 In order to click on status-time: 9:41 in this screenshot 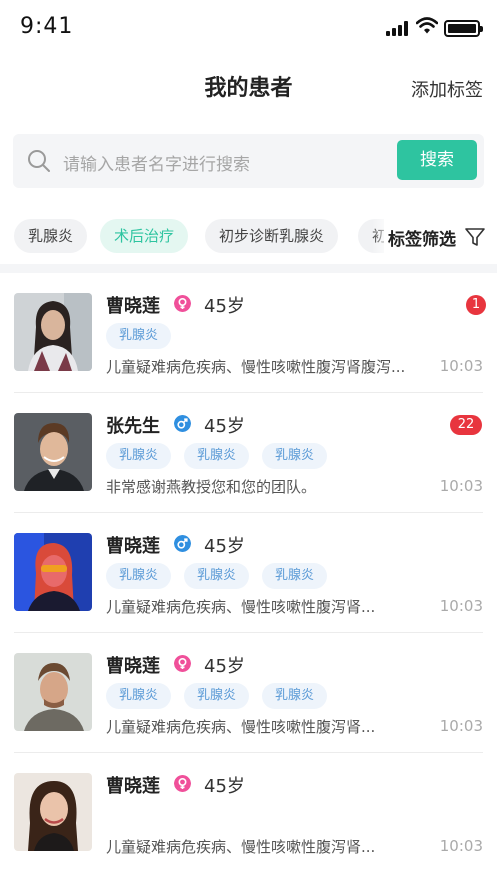, I will do `click(47, 26)`.